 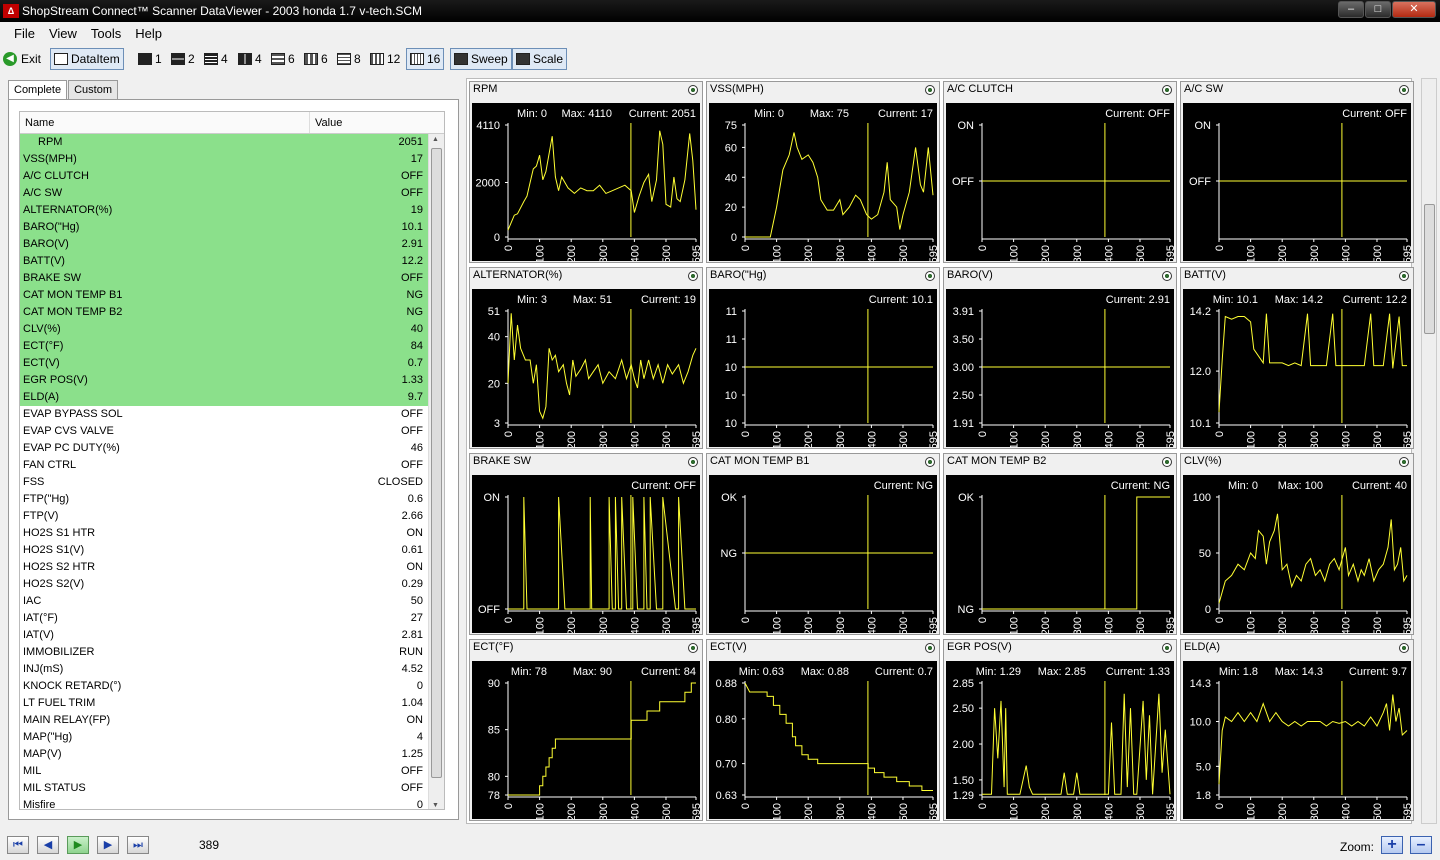 What do you see at coordinates (18, 845) in the screenshot?
I see `first-frame-button: ⏮` at bounding box center [18, 845].